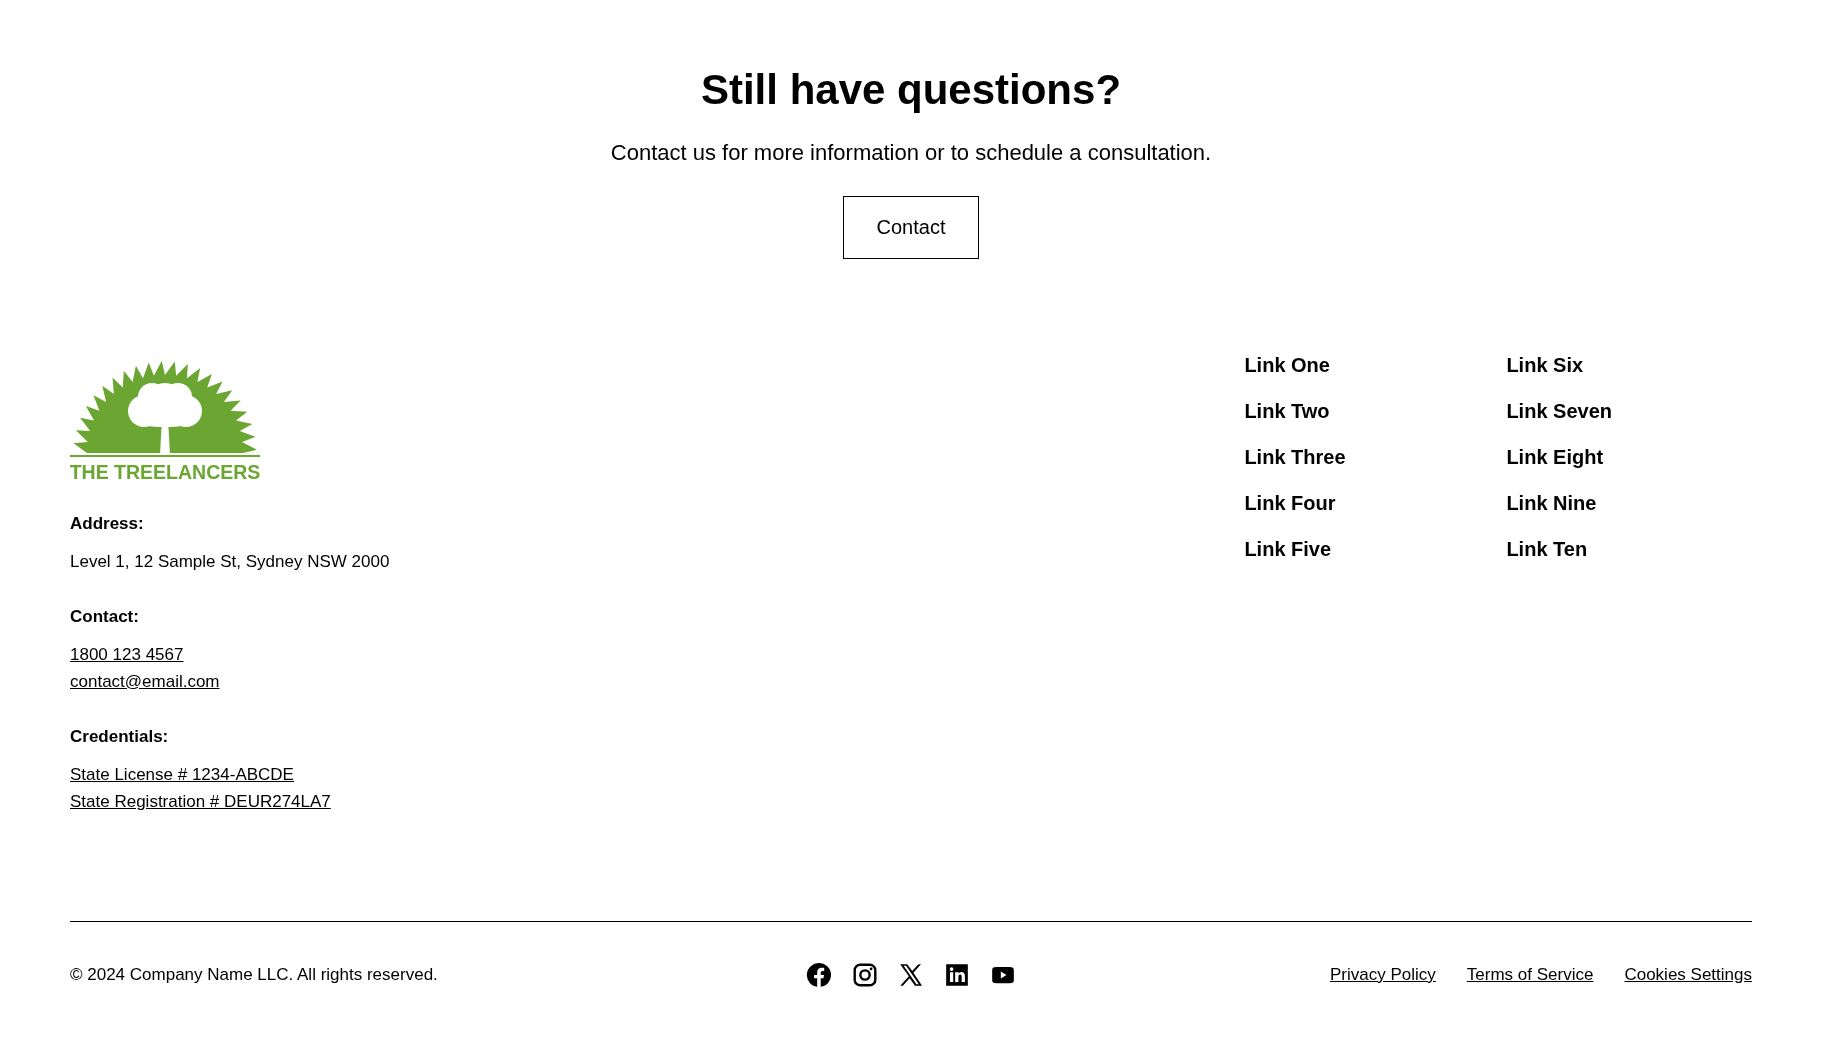 This screenshot has width=1822, height=1044. I want to click on footer-link: Link Four, so click(1375, 503).